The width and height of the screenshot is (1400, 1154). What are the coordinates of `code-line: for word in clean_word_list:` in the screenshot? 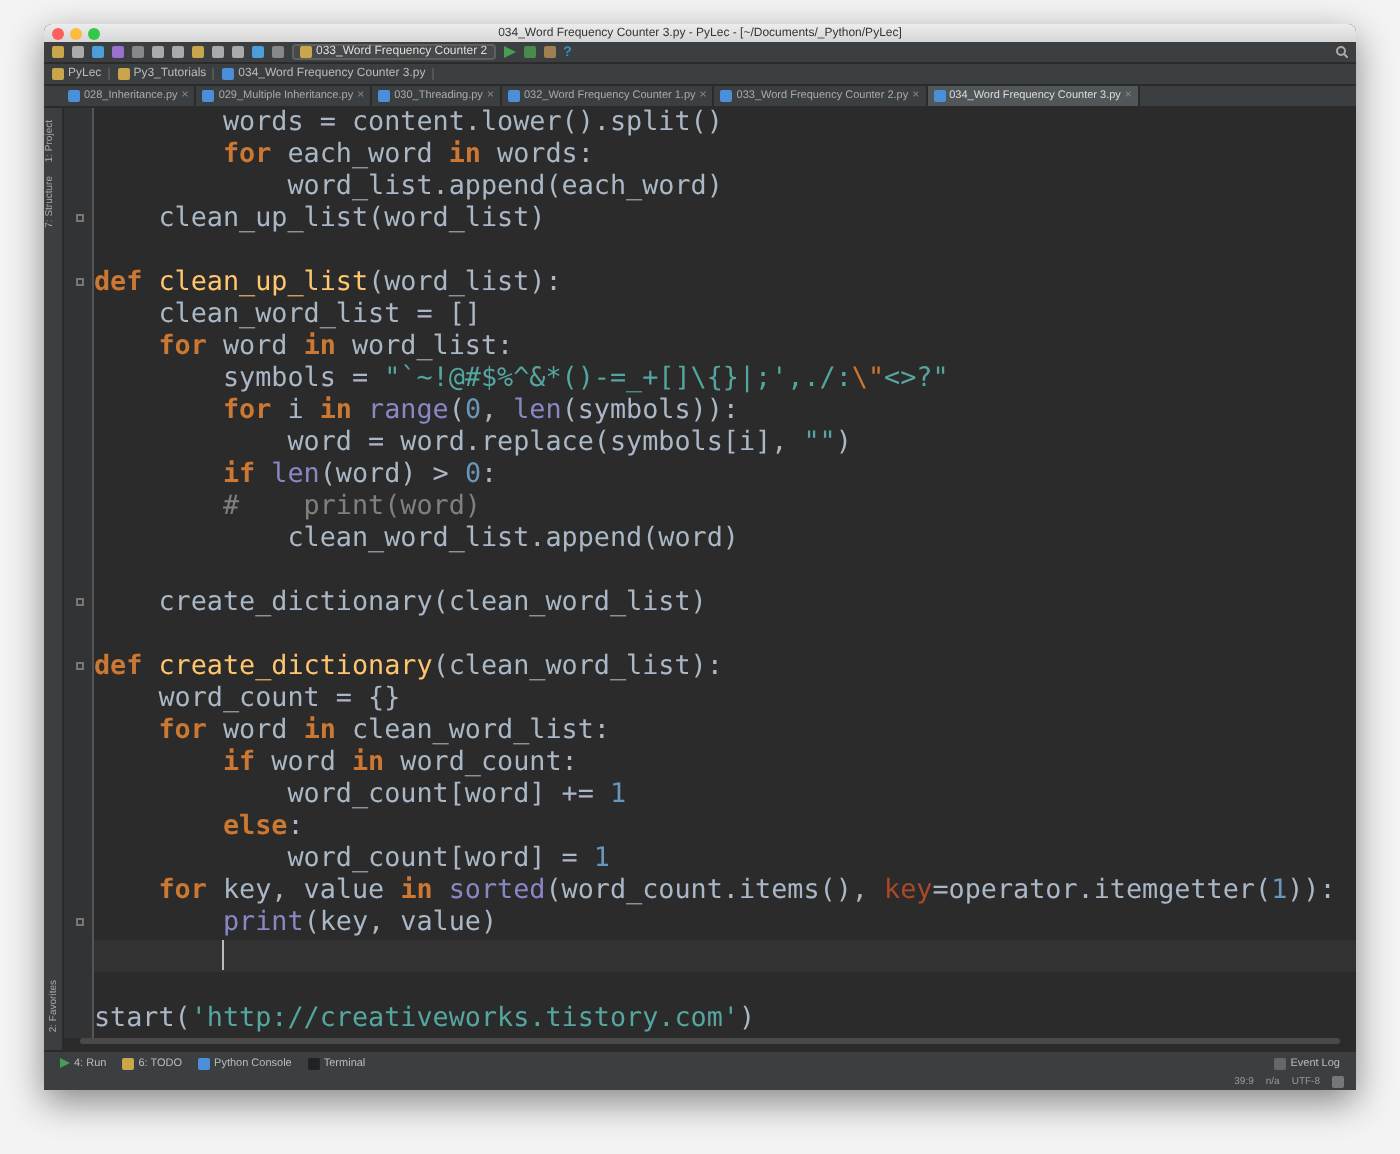 It's located at (383, 731).